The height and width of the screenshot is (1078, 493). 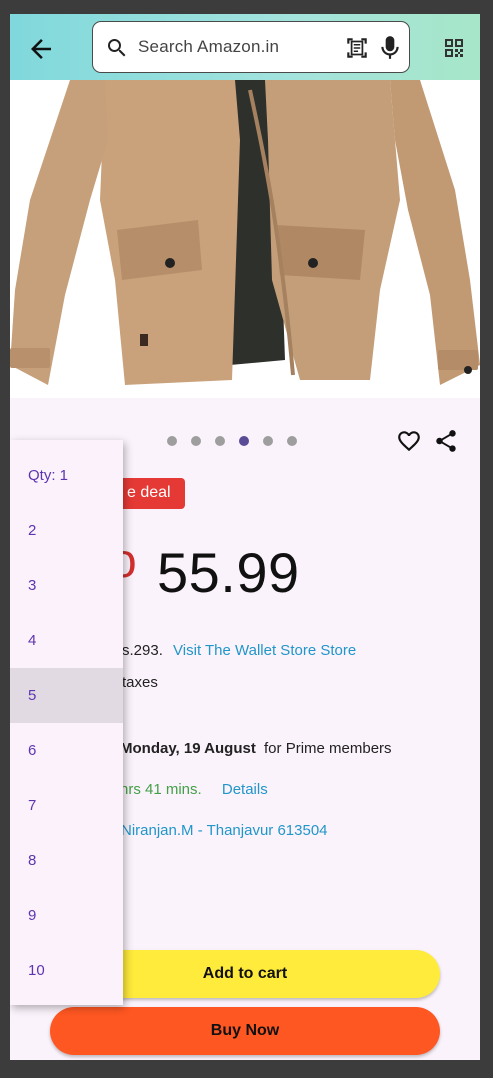 What do you see at coordinates (66, 915) in the screenshot?
I see `qty-option: 9` at bounding box center [66, 915].